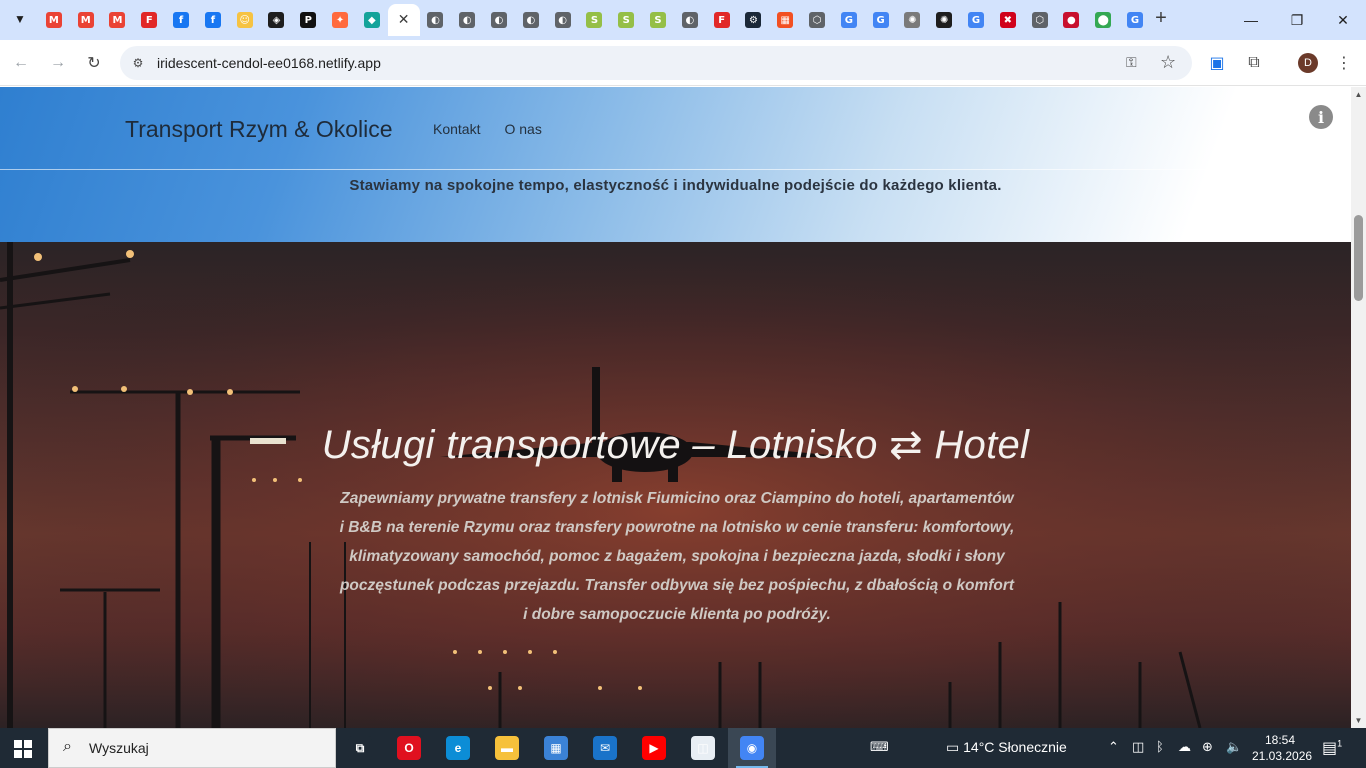 The image size is (1366, 768). I want to click on page-scrollbar: ▲ ▼, so click(1358, 407).